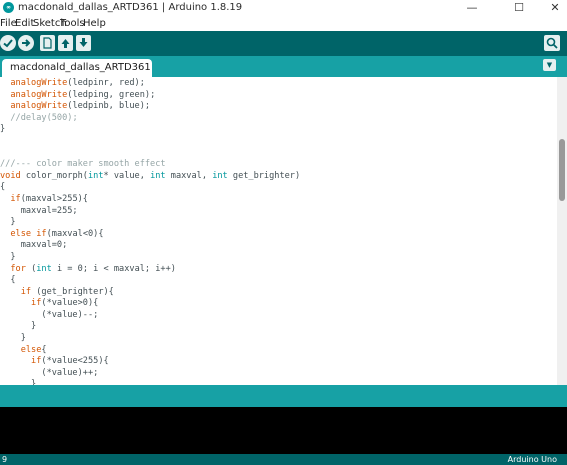 This screenshot has height=465, width=567. What do you see at coordinates (5, 459) in the screenshot?
I see `line-number: 9` at bounding box center [5, 459].